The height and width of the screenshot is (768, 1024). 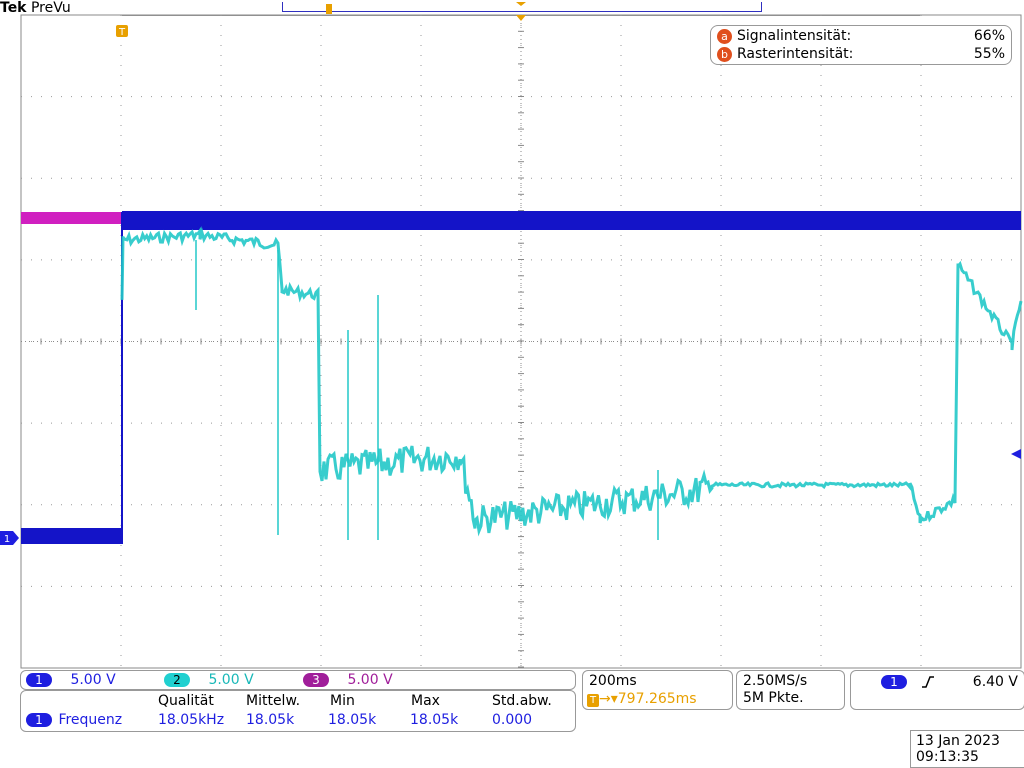 What do you see at coordinates (273, 701) in the screenshot?
I see `header-mean: Mittelw.` at bounding box center [273, 701].